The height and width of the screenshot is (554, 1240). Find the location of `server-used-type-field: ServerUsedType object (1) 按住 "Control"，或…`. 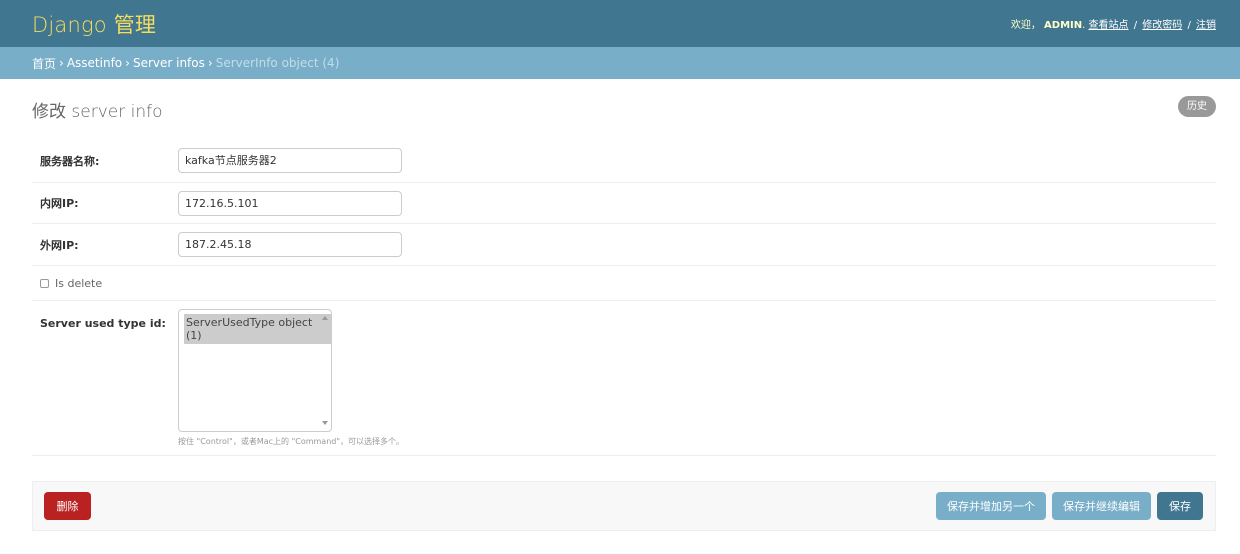

server-used-type-field: ServerUsedType object (1) 按住 "Control"，或… is located at coordinates (291, 378).